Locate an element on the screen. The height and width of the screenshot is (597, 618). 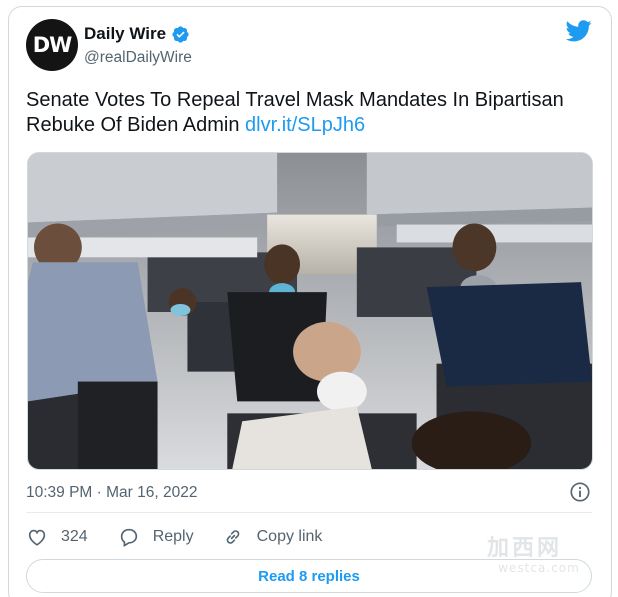
tweet-actions: 324 Reply Copy link is located at coordinates (174, 537).